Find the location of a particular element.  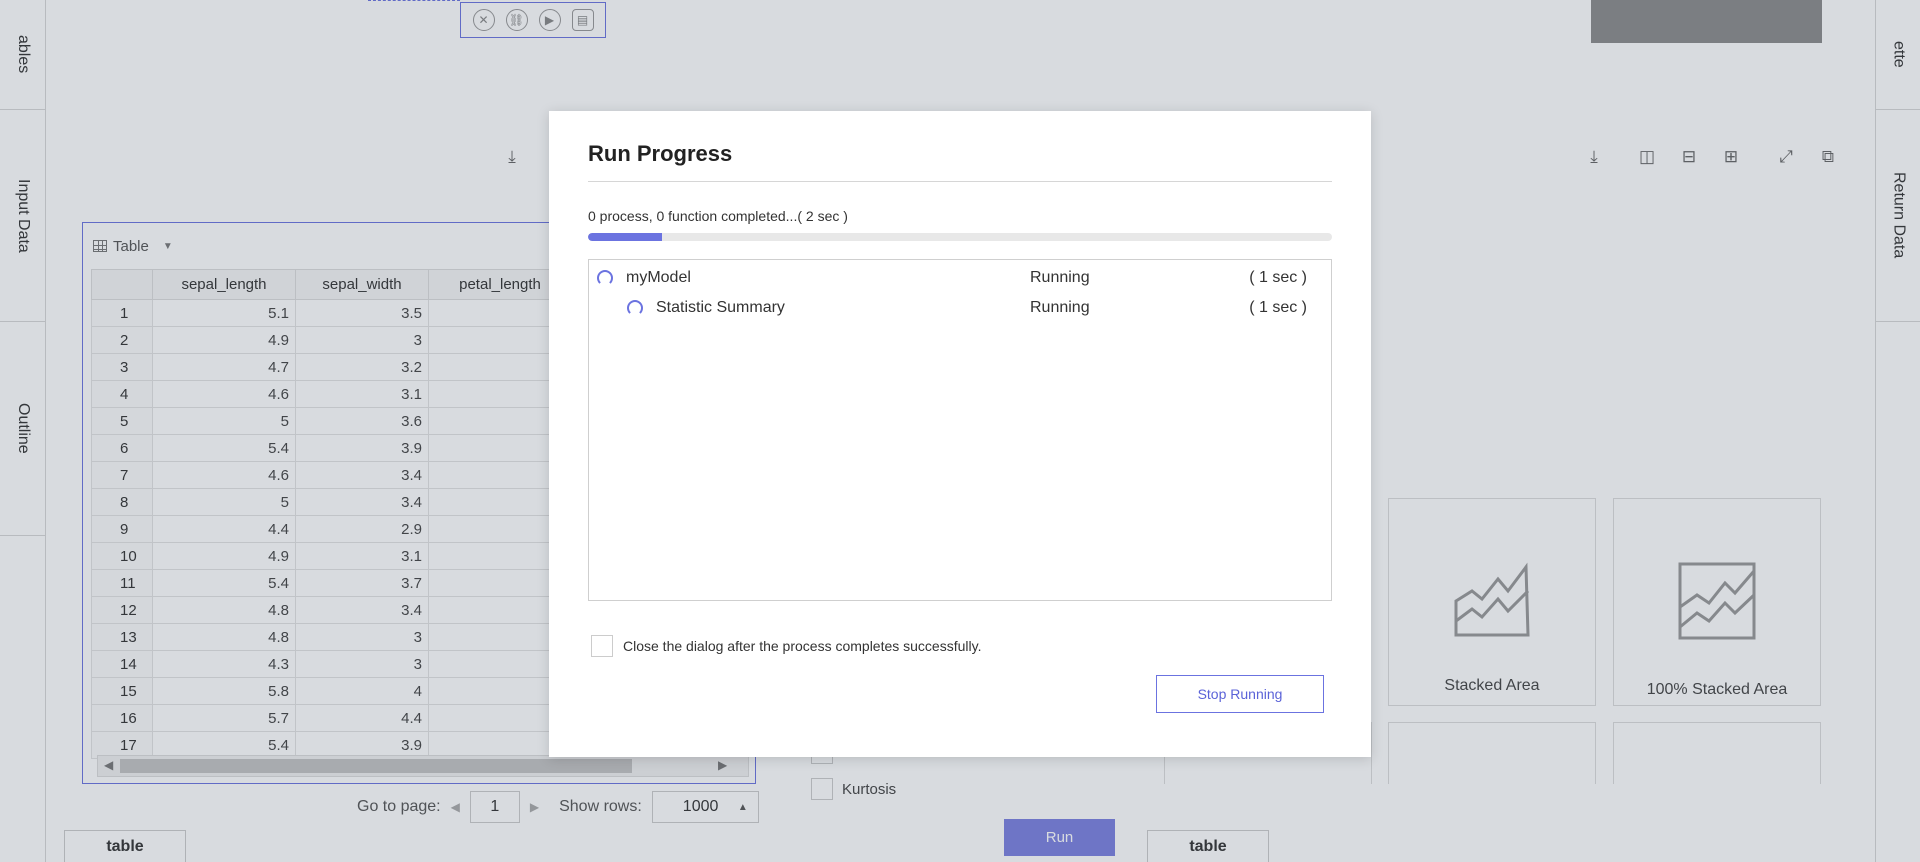

dialog-title: Run Progress is located at coordinates (660, 153).